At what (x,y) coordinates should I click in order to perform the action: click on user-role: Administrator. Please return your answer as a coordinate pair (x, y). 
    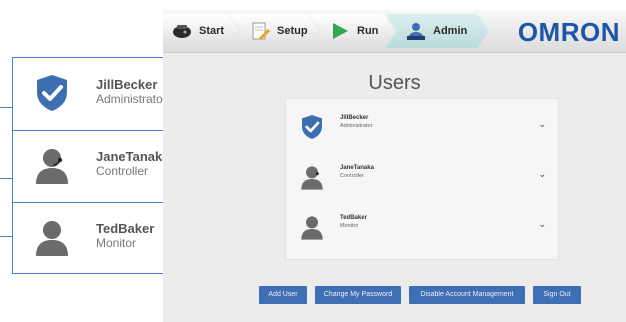
    Looking at the image, I should click on (356, 126).